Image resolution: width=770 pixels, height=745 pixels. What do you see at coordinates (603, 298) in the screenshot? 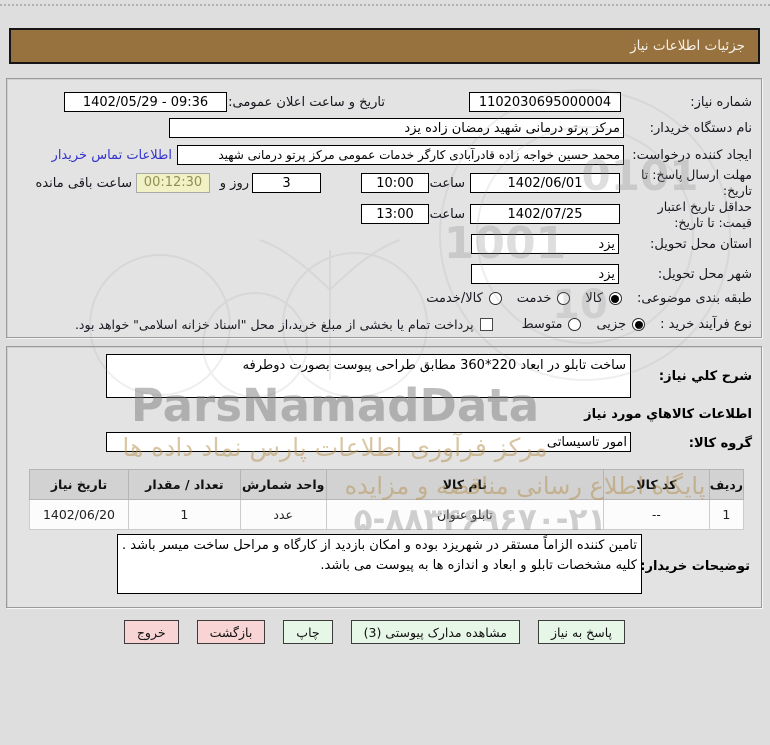
I see `subject-option-goods: کالا` at bounding box center [603, 298].